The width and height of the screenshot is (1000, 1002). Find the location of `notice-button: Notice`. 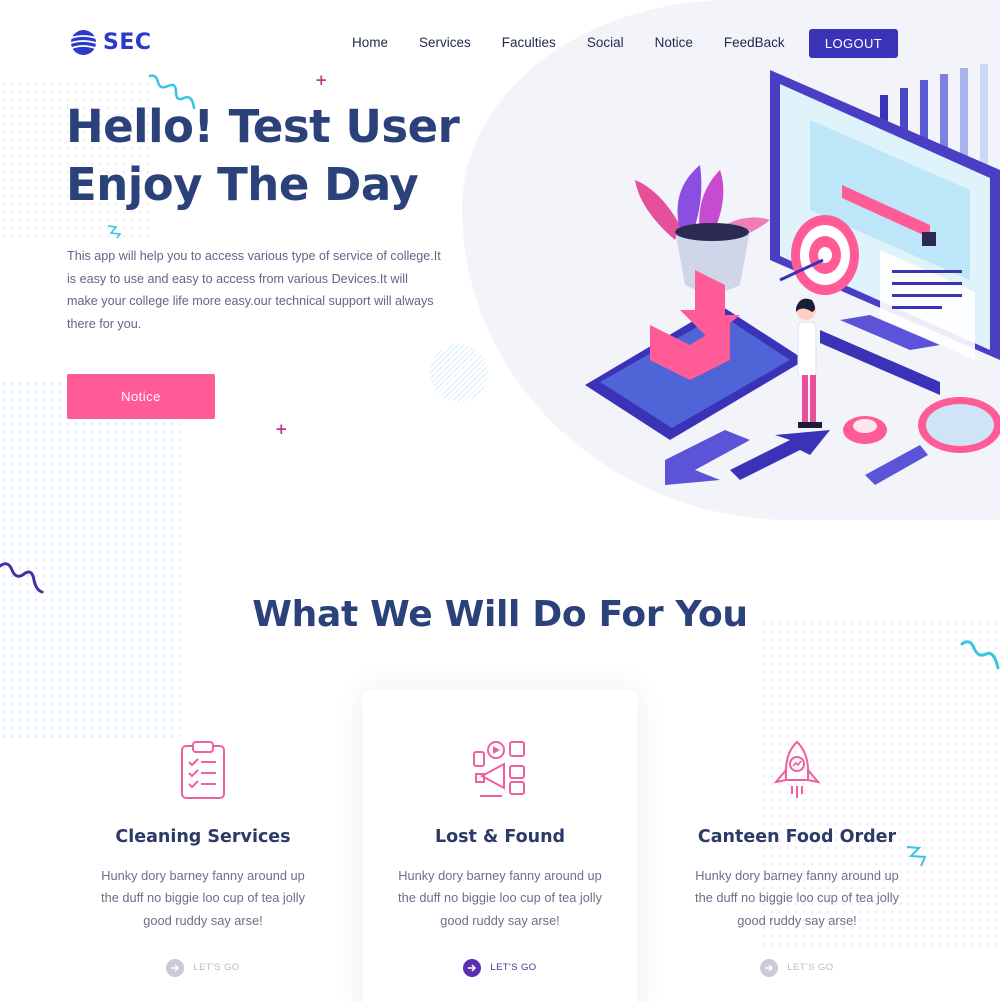

notice-button: Notice is located at coordinates (141, 396).